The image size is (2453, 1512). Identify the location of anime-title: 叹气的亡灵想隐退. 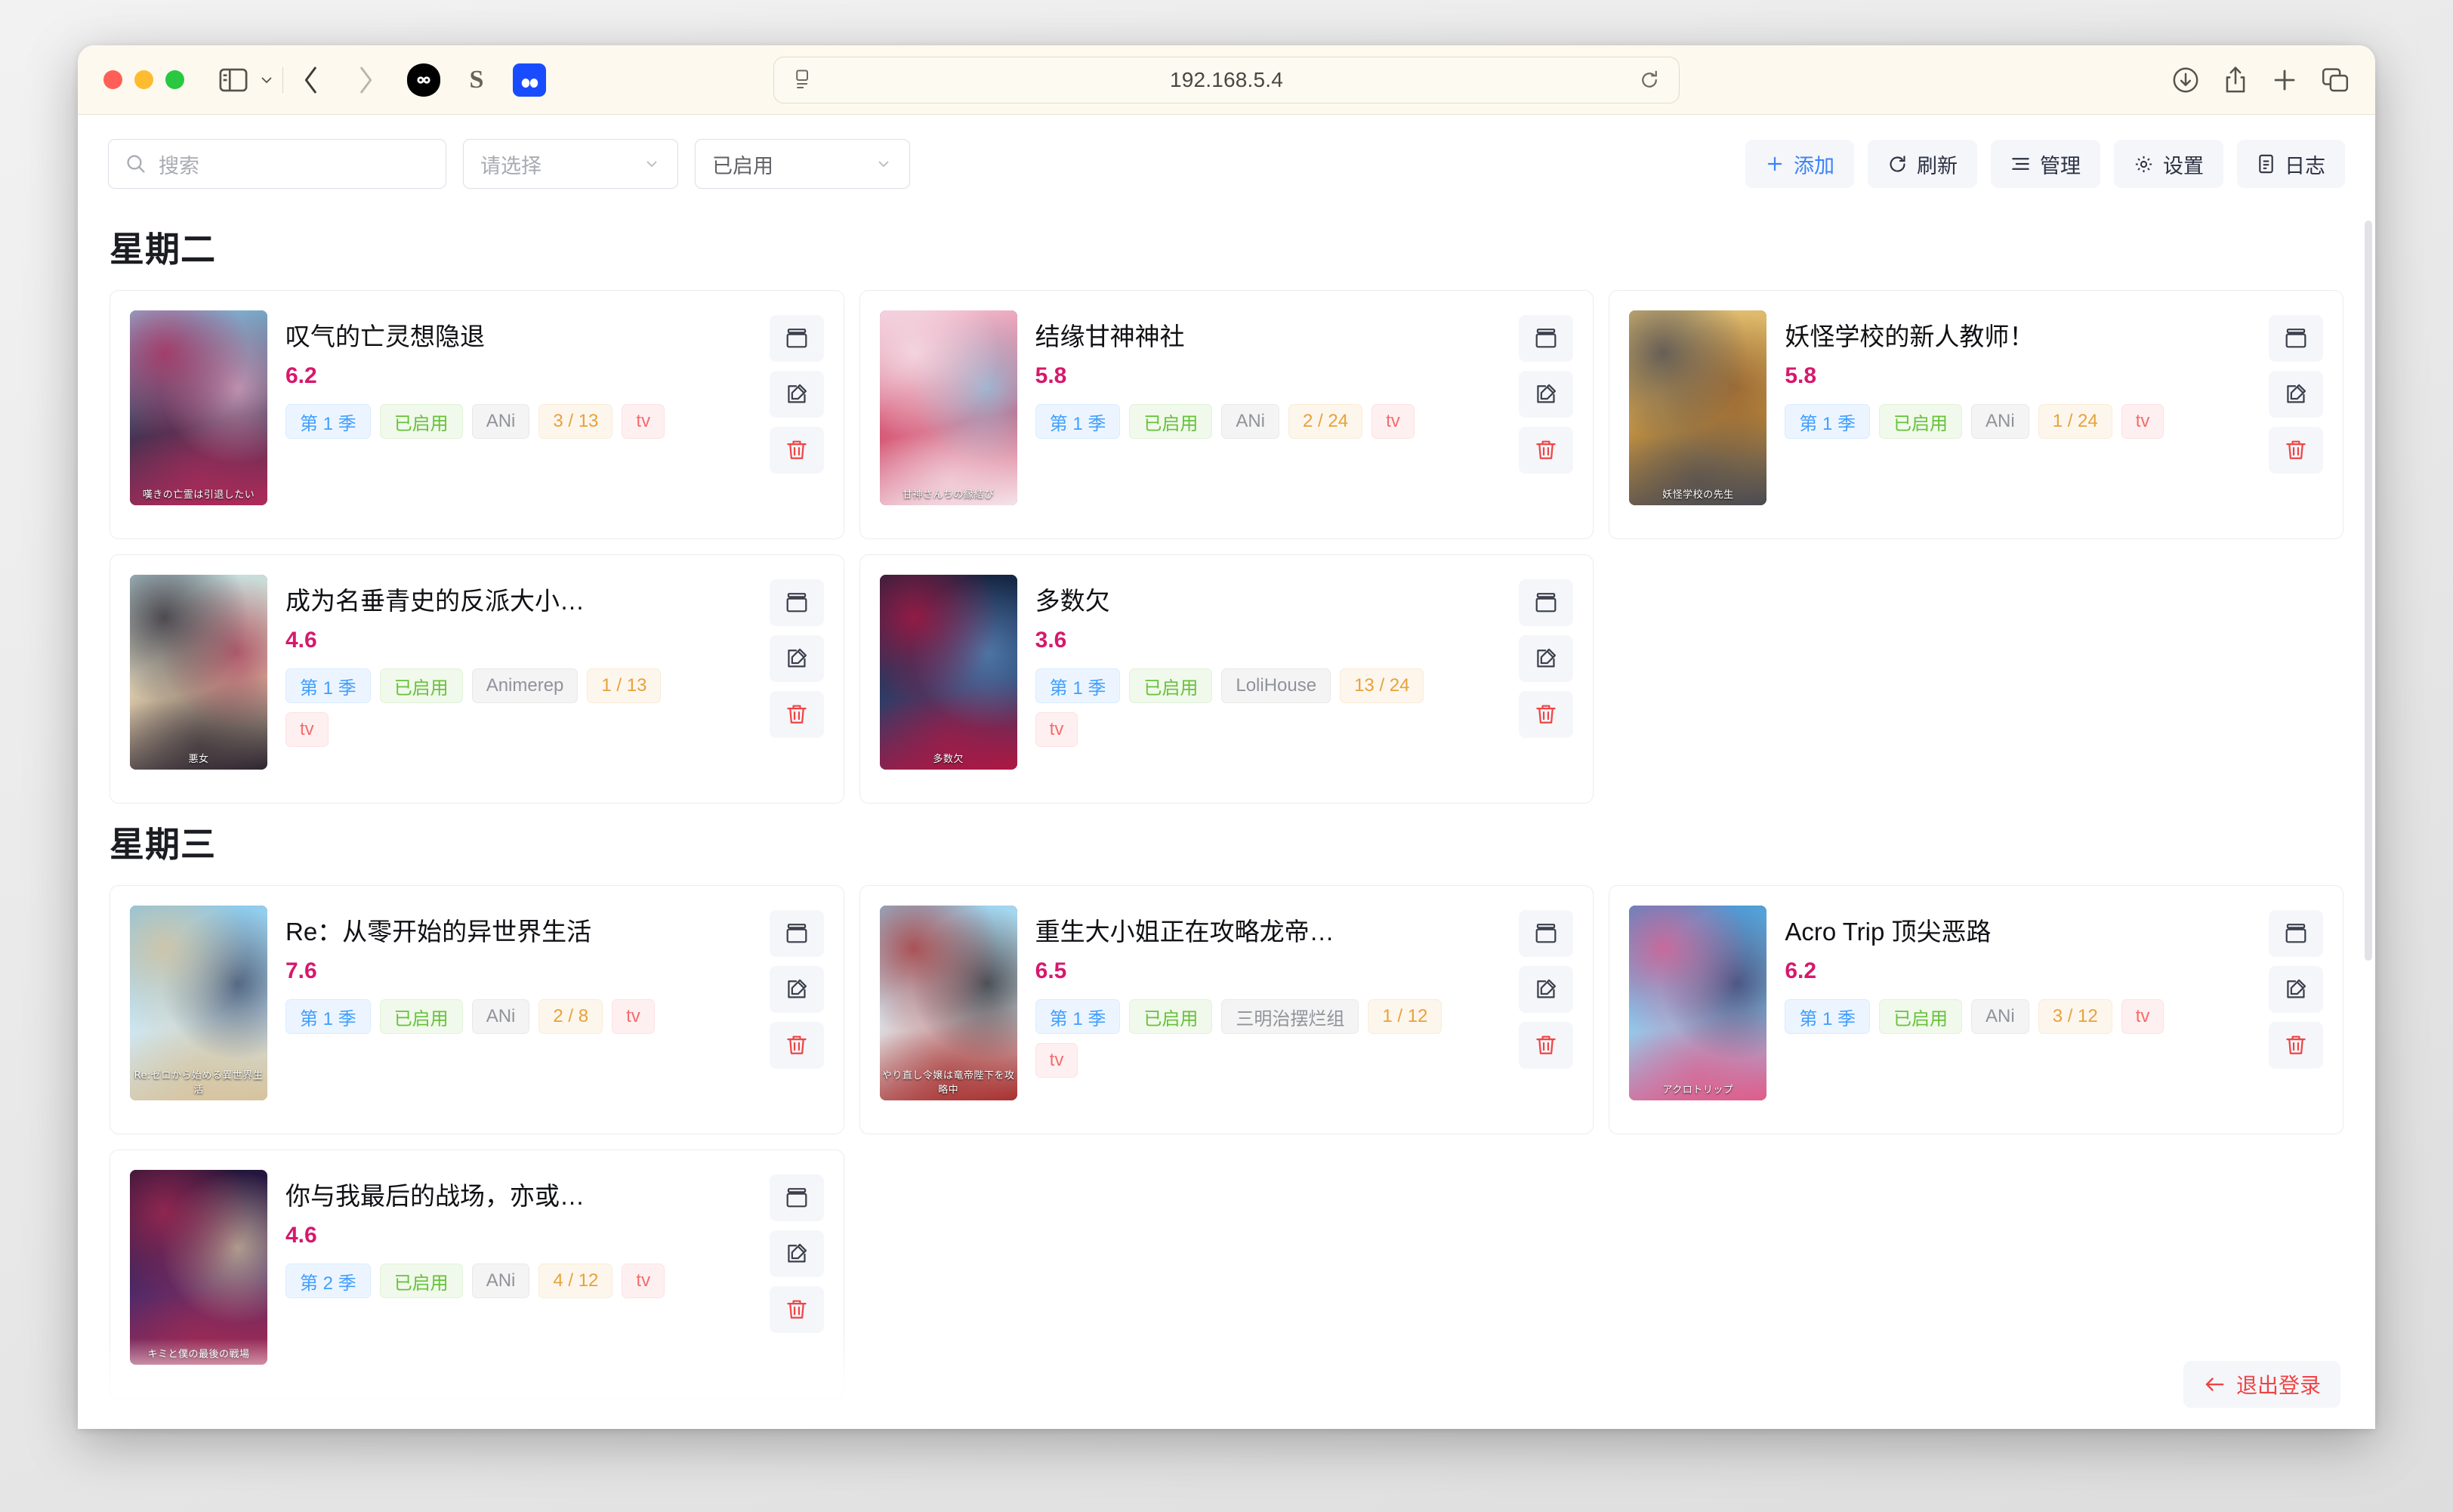
(385, 336).